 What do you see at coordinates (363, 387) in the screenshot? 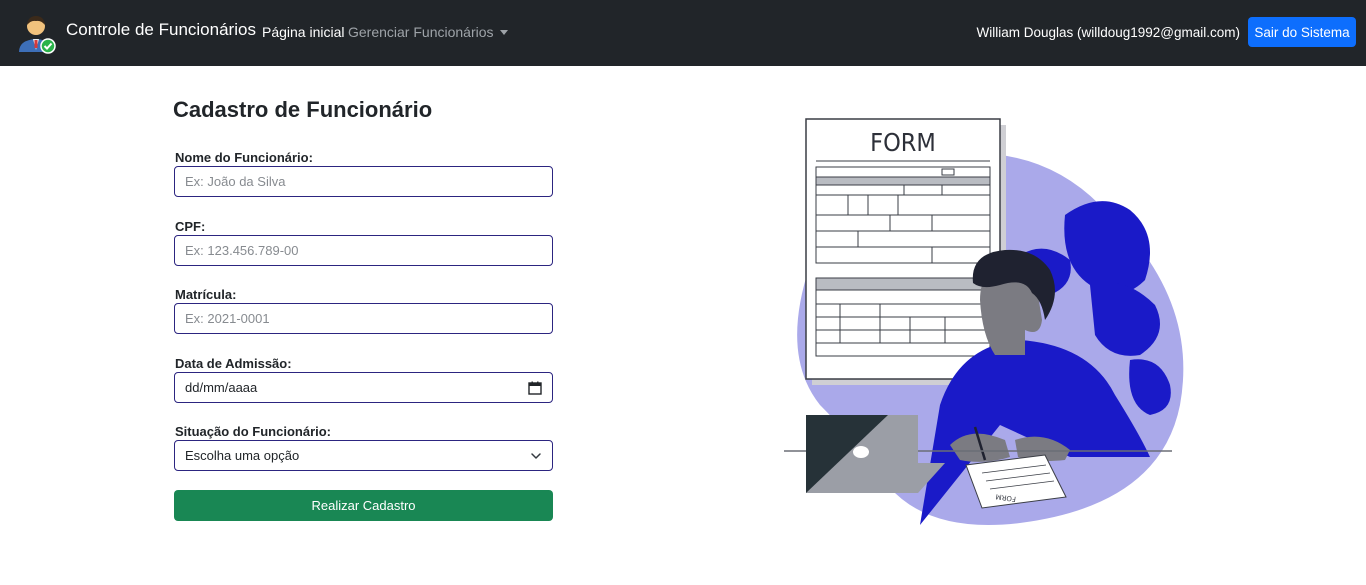
I see `admission-date-input: dd/mm/aaaa` at bounding box center [363, 387].